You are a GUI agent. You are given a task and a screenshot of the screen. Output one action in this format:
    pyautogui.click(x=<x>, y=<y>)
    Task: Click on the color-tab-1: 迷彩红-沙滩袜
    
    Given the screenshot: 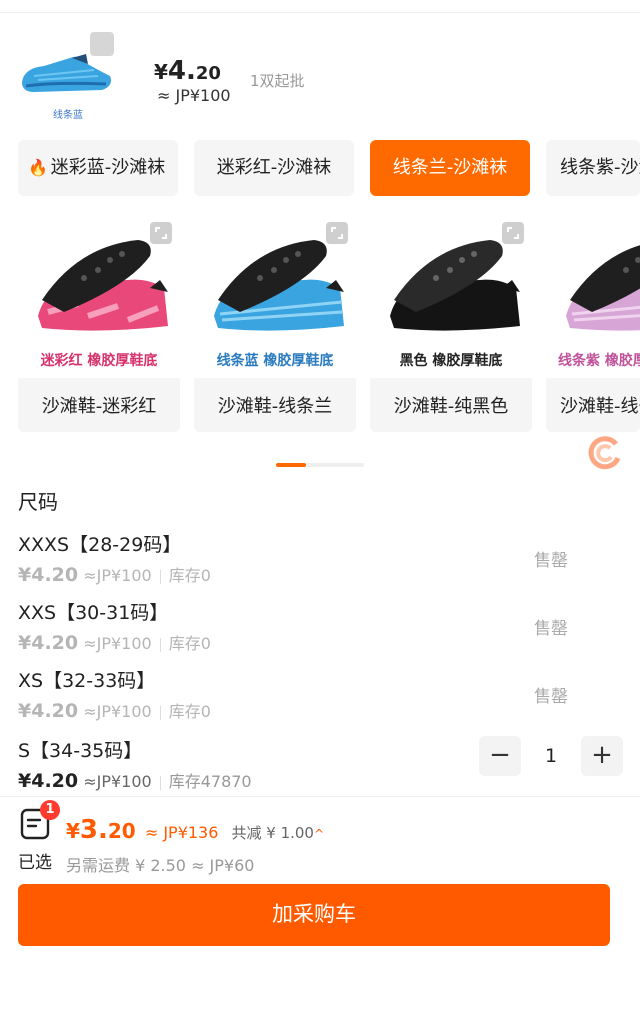 What is the action you would take?
    pyautogui.click(x=274, y=168)
    